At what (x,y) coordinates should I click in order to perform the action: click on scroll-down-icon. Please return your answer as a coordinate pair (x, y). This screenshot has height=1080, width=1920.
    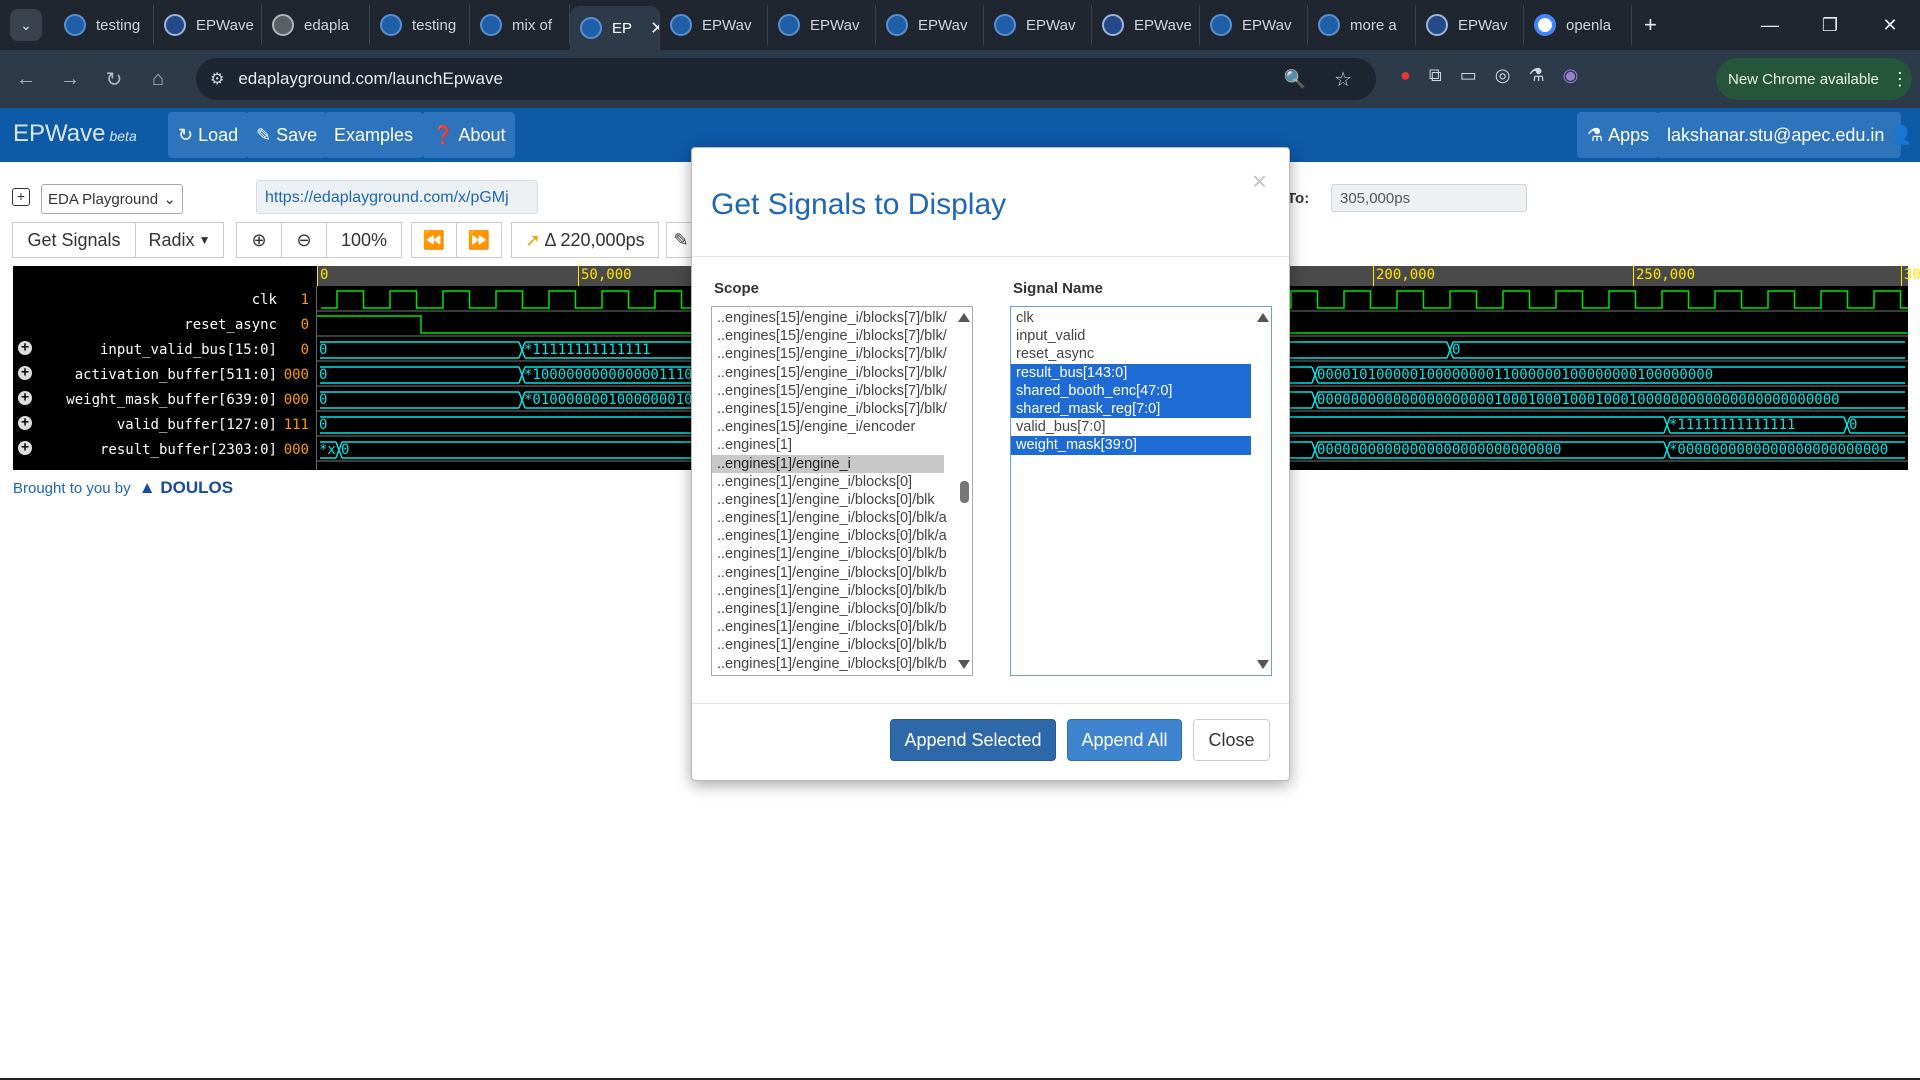
    Looking at the image, I should click on (964, 664).